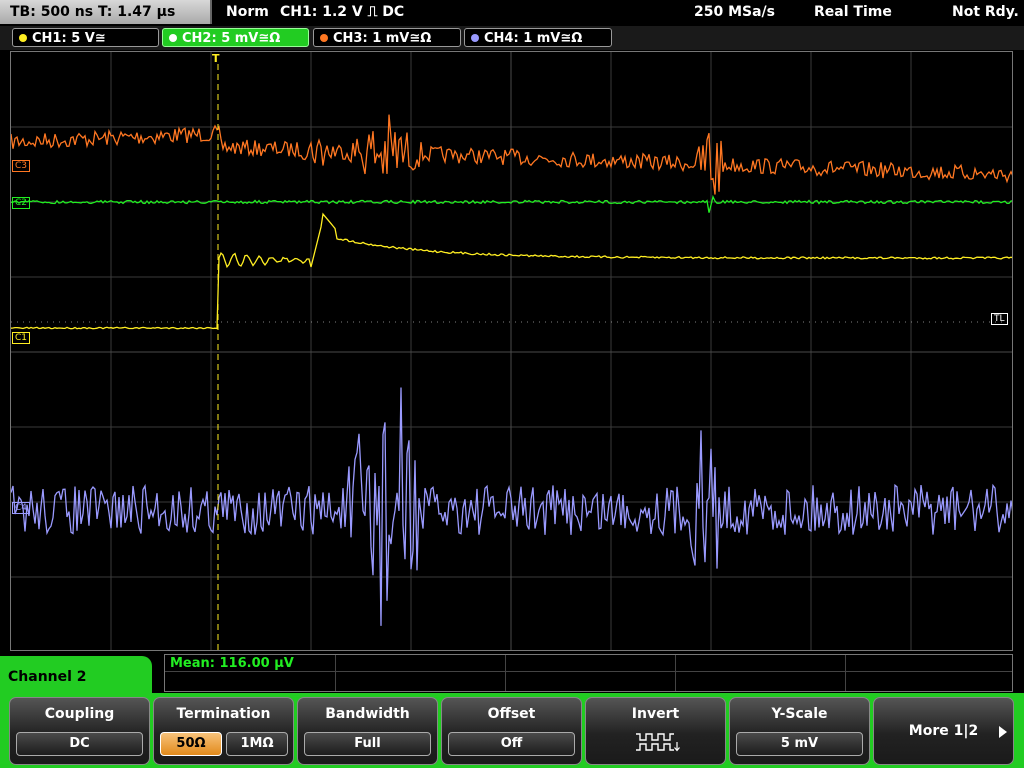  I want to click on next-page-icon, so click(1003, 732).